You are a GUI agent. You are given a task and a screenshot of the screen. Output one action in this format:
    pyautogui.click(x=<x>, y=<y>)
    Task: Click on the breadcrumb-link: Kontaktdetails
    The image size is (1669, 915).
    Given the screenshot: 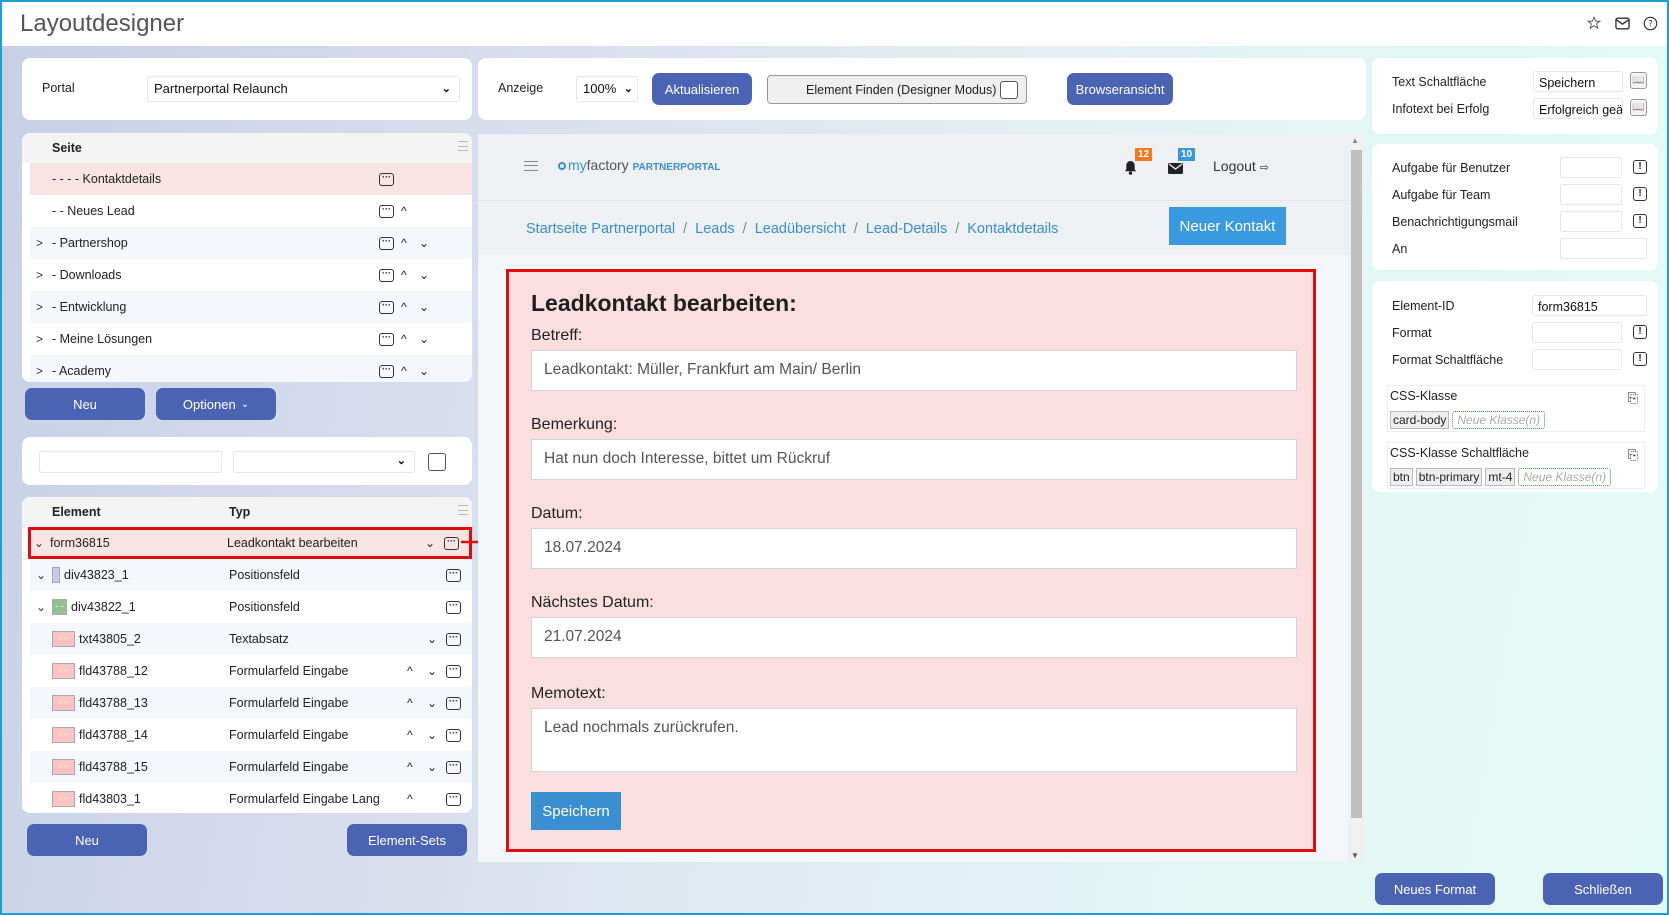 What is the action you would take?
    pyautogui.click(x=1012, y=229)
    